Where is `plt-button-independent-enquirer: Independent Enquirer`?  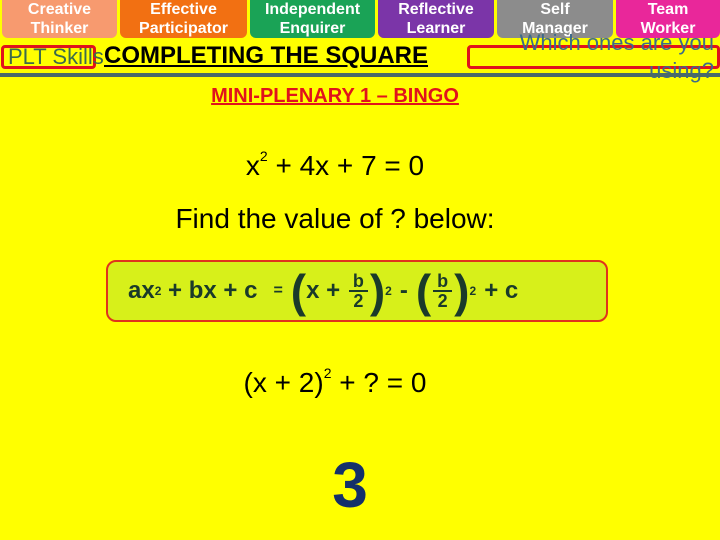 plt-button-independent-enquirer: Independent Enquirer is located at coordinates (312, 19).